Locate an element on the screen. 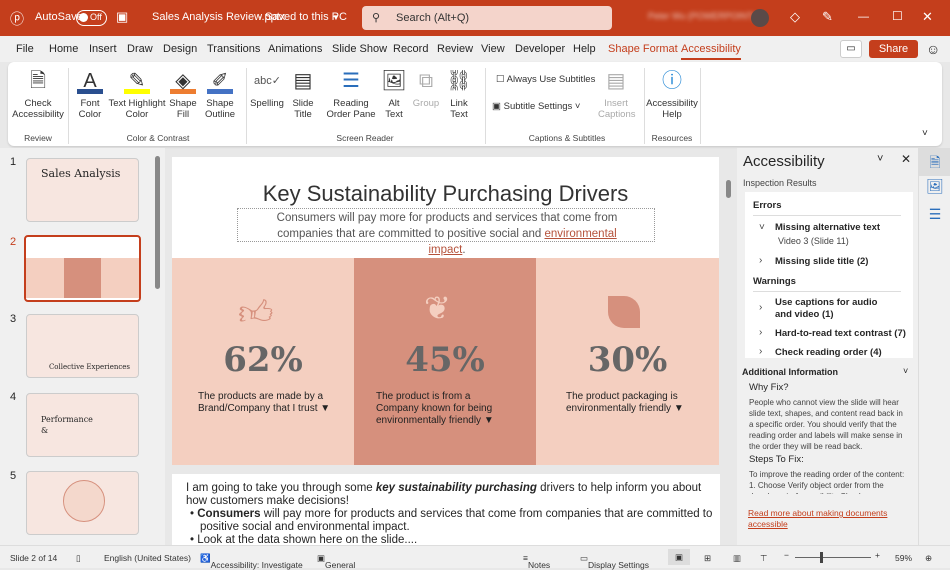 The image size is (950, 570). tab-shape-format: Shape Format is located at coordinates (643, 49).